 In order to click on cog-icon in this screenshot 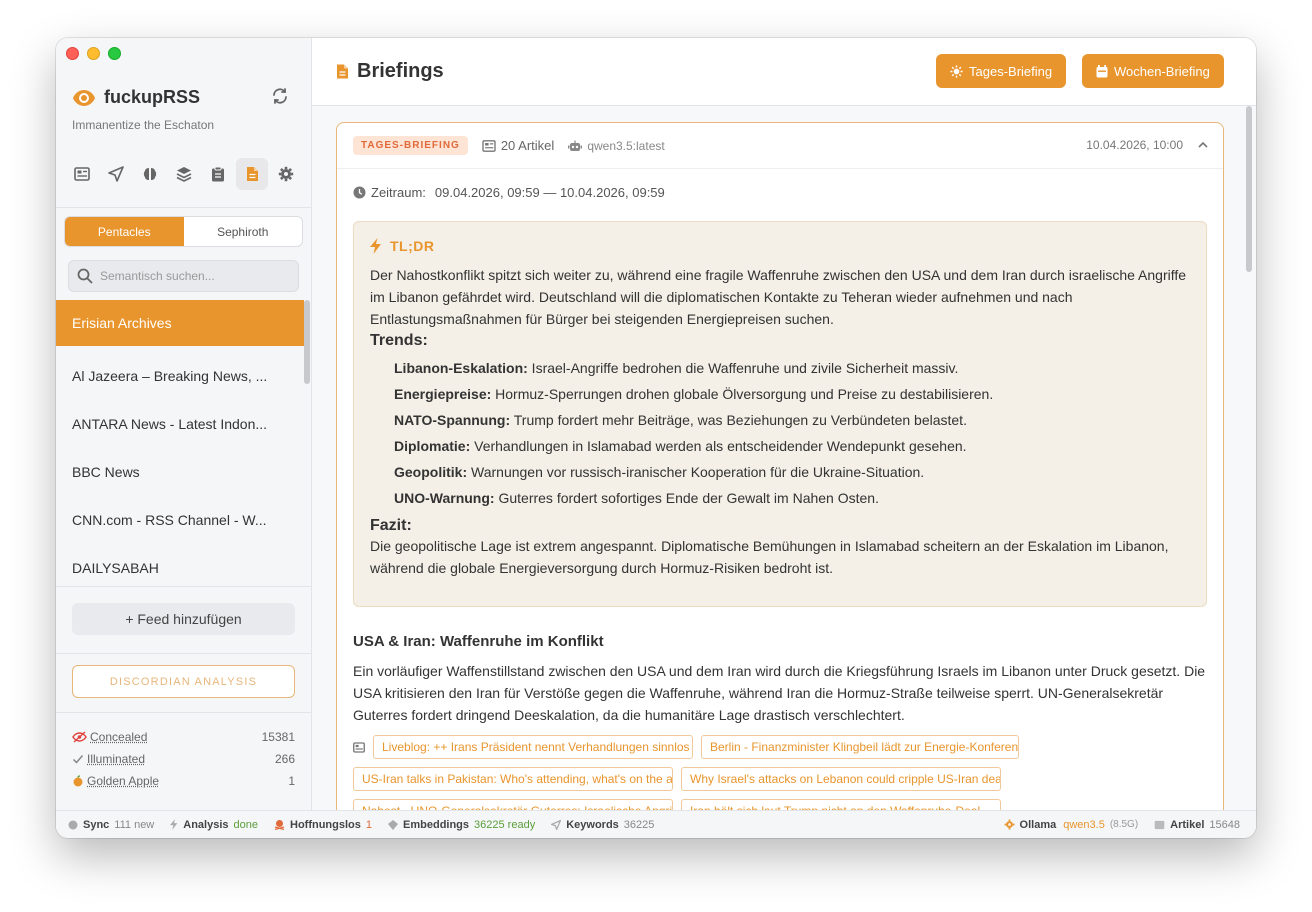, I will do `click(1009, 824)`.